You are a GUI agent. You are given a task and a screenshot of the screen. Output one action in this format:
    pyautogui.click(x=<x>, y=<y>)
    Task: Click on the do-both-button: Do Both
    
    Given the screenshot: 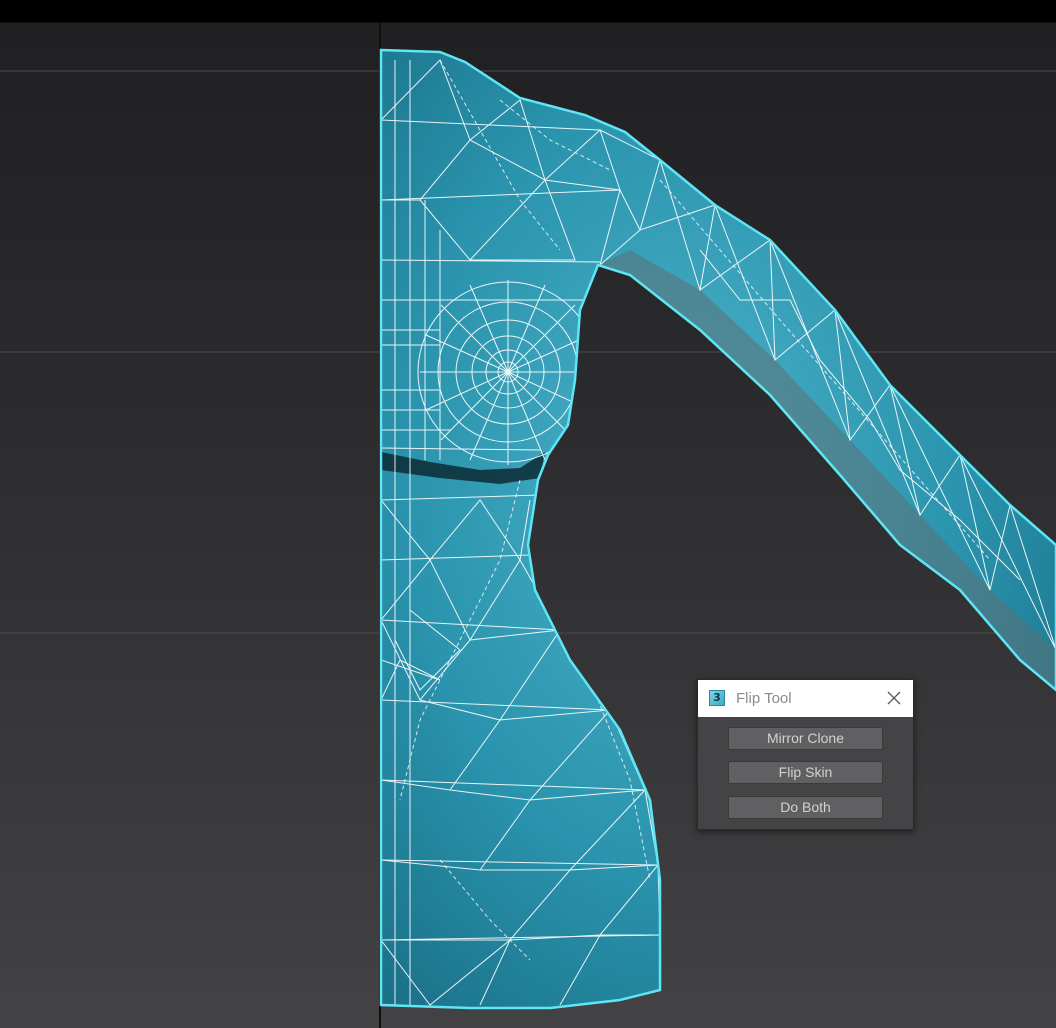 What is the action you would take?
    pyautogui.click(x=805, y=807)
    